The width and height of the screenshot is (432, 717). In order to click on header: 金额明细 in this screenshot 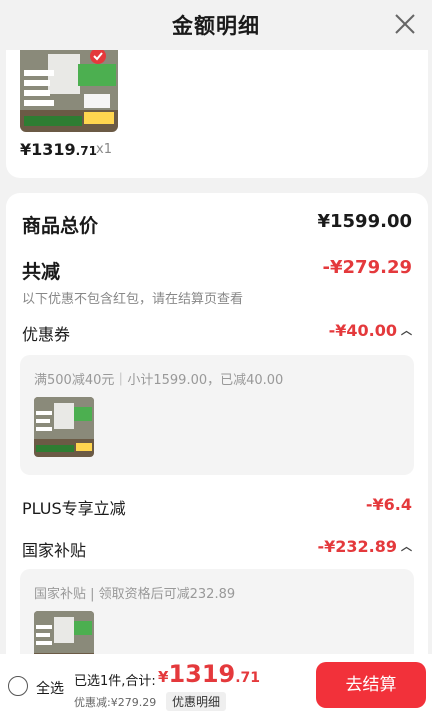, I will do `click(216, 25)`.